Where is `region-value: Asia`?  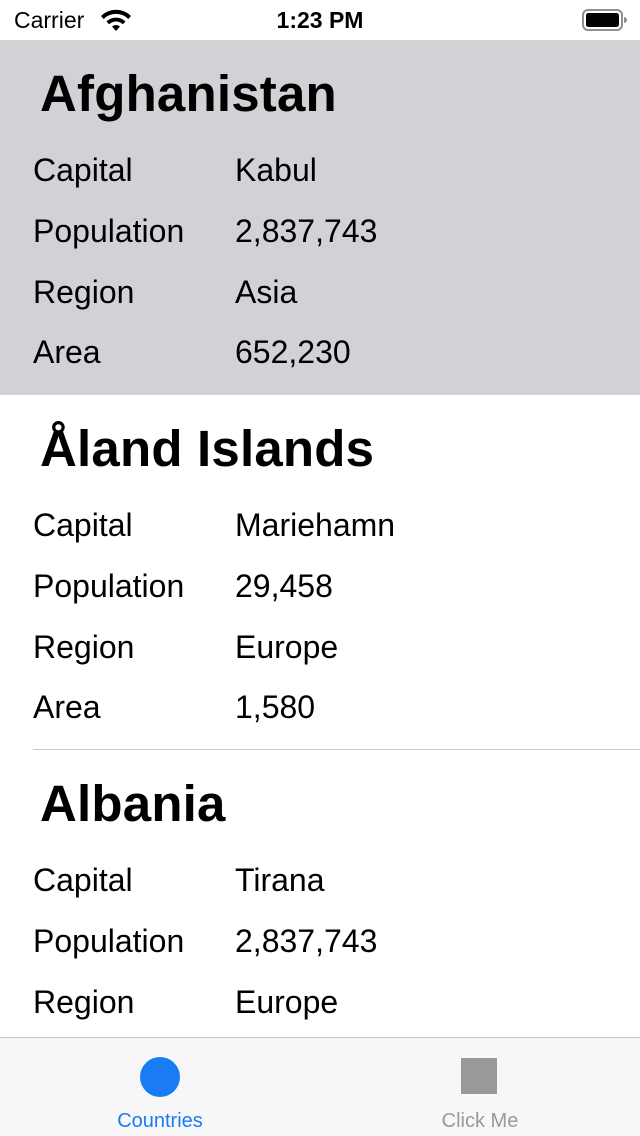
region-value: Asia is located at coordinates (266, 292).